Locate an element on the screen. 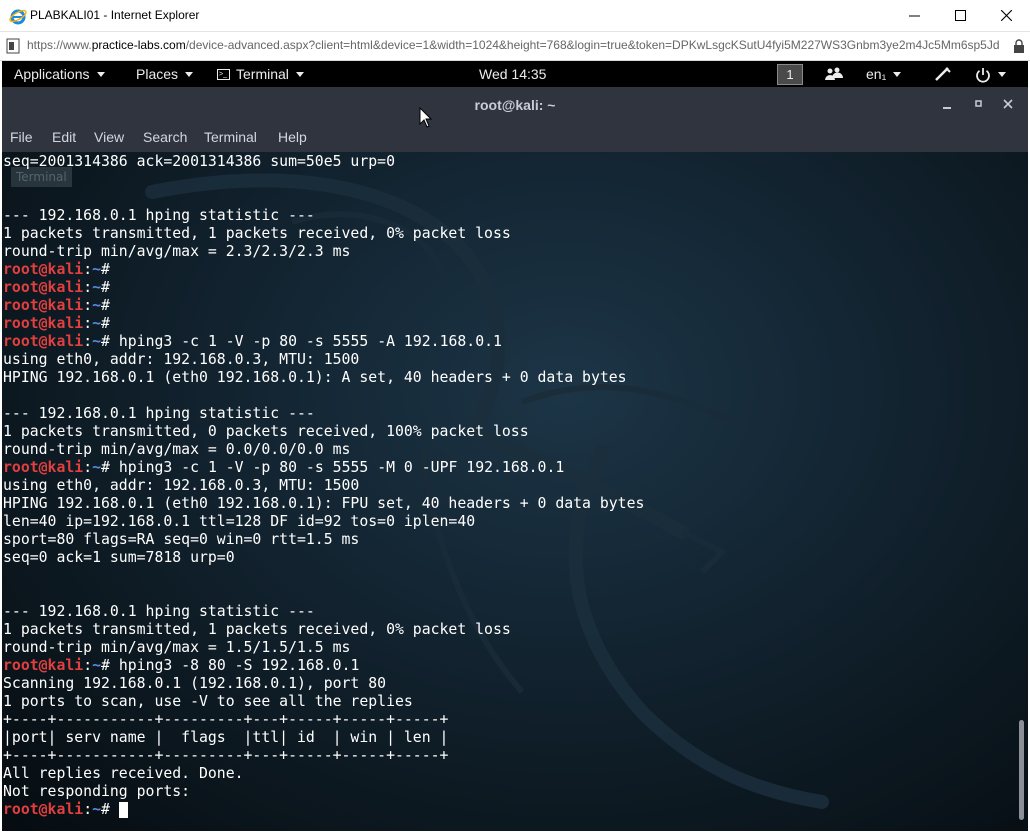 Image resolution: width=1030 pixels, height=833 pixels. menu-terminal: Terminal is located at coordinates (230, 137).